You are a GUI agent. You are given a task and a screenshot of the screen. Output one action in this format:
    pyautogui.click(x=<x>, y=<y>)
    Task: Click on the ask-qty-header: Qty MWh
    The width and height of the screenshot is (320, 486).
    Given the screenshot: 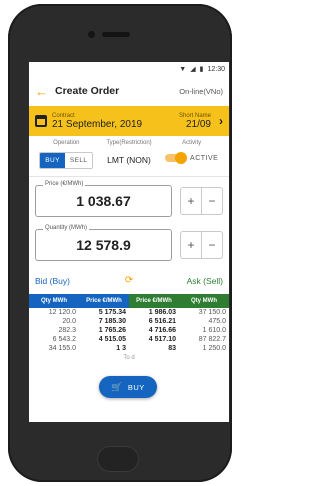 What is the action you would take?
    pyautogui.click(x=204, y=301)
    